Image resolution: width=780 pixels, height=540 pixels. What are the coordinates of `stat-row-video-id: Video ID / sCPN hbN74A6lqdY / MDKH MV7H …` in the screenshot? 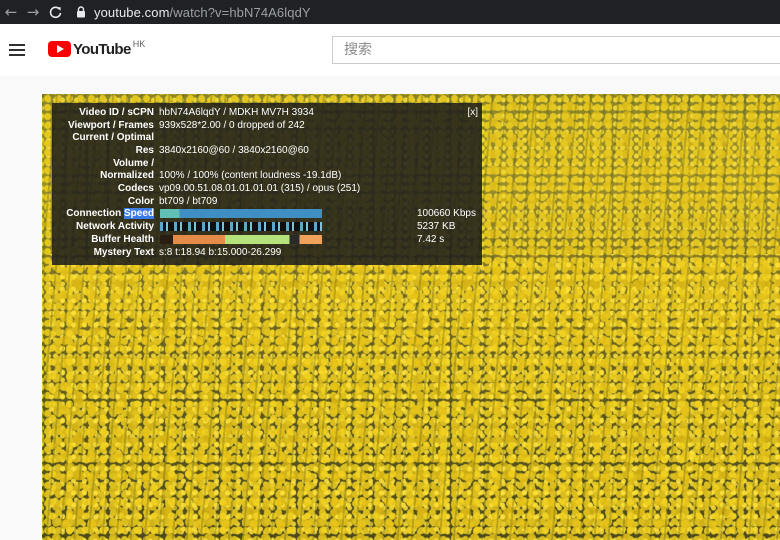 It's located at (267, 112).